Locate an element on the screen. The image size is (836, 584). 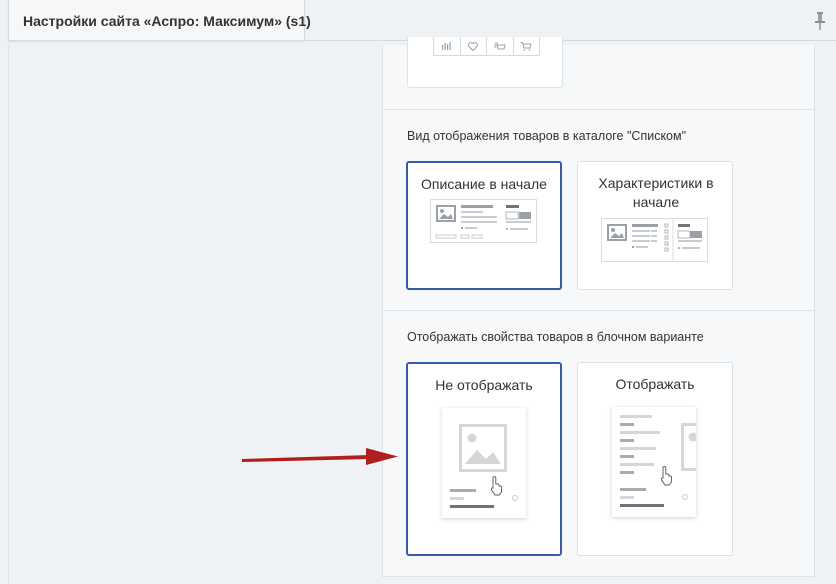
option-label: Отображать is located at coordinates (655, 384).